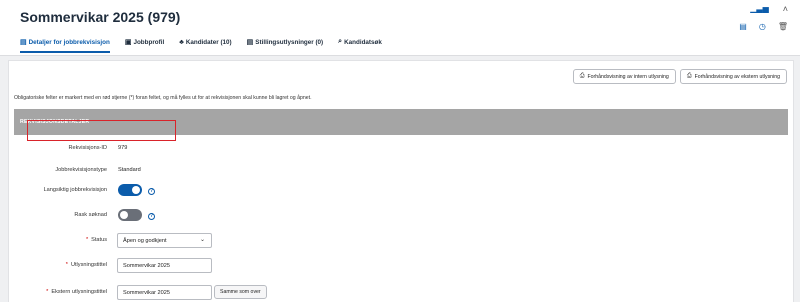  What do you see at coordinates (146, 265) in the screenshot?
I see `posting-title-value: Sommervikar 2025` at bounding box center [146, 265].